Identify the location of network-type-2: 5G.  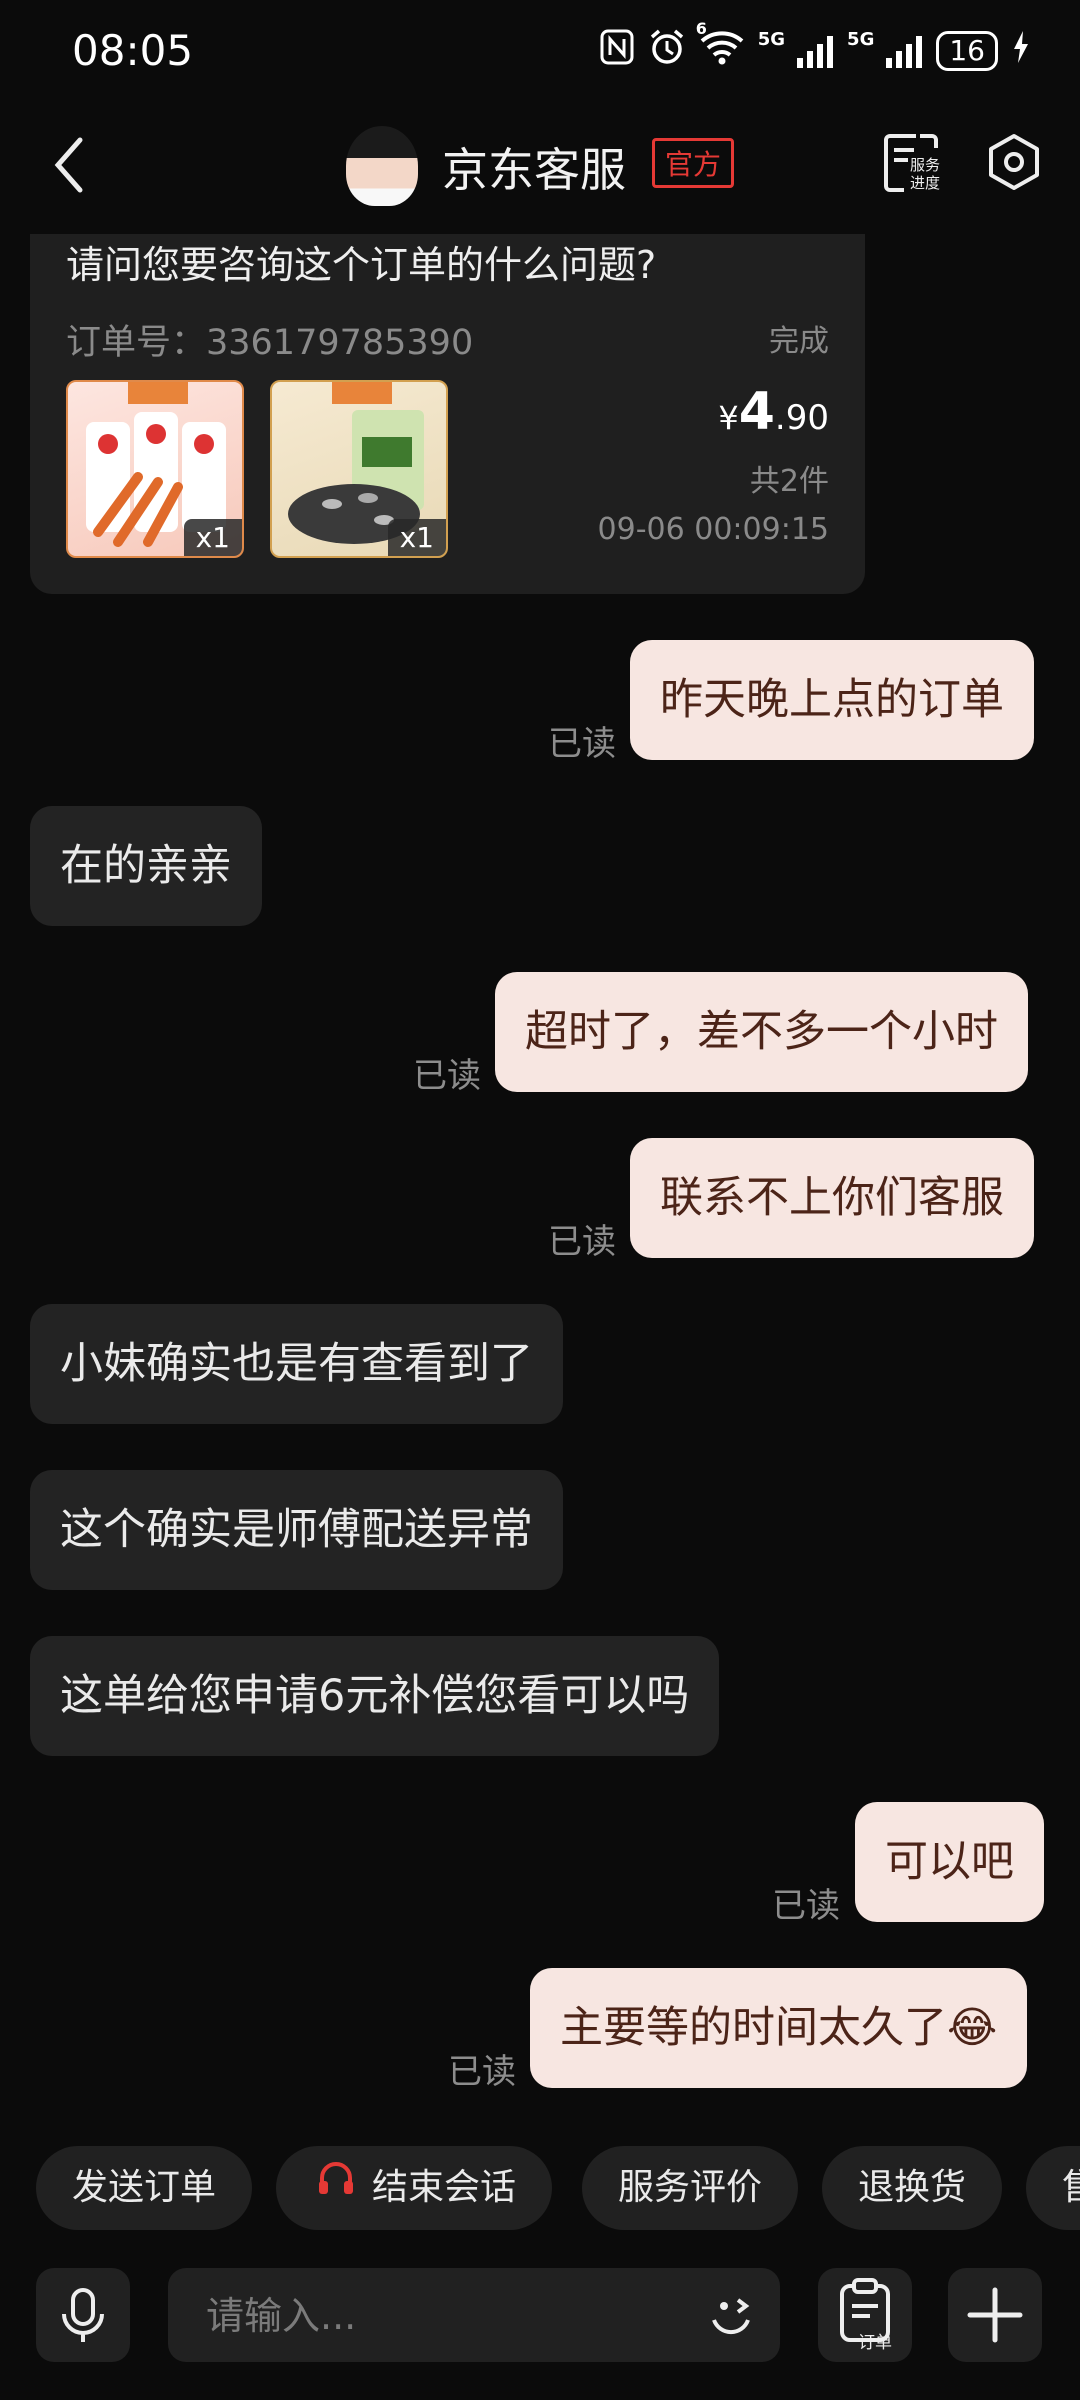
(861, 39).